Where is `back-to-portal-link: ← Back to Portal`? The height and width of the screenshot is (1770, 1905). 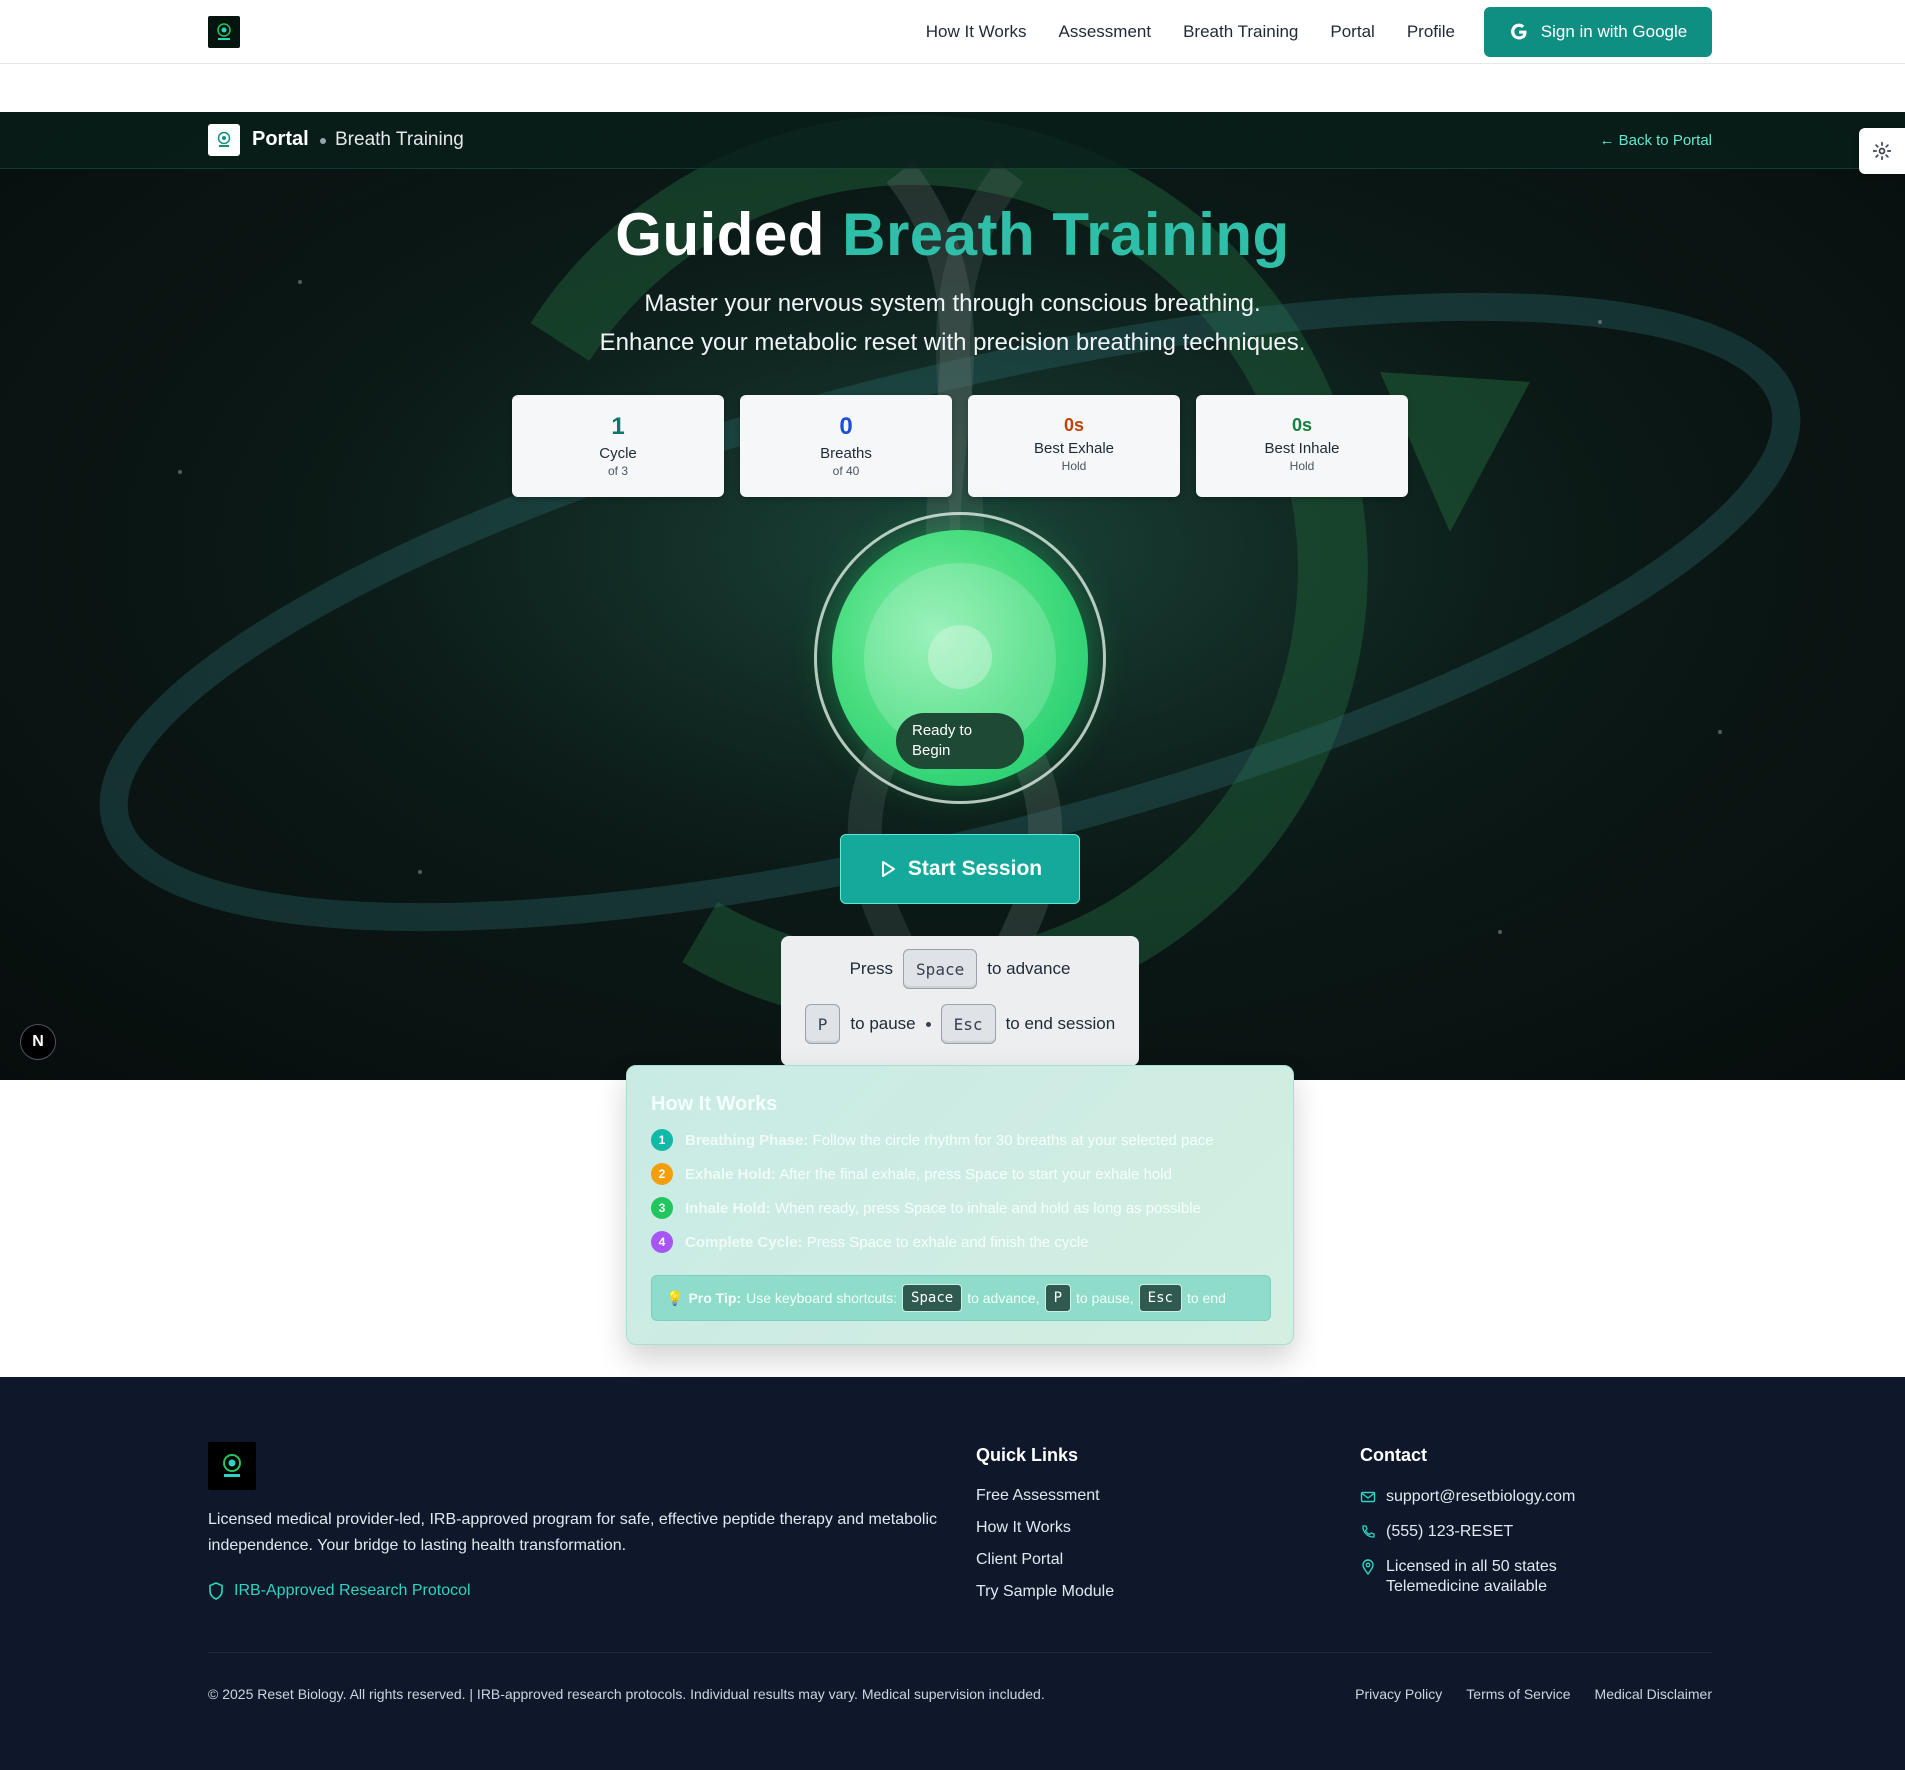 back-to-portal-link: ← Back to Portal is located at coordinates (1655, 140).